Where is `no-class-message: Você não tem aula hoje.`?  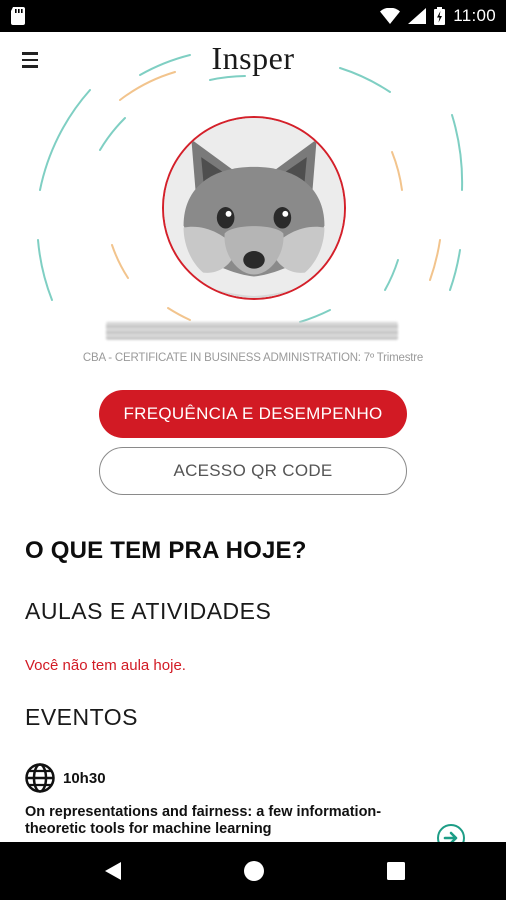
no-class-message: Você não tem aula hoje. is located at coordinates (105, 665).